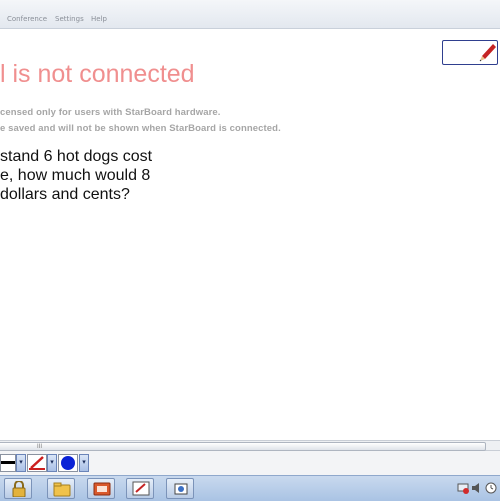 The height and width of the screenshot is (501, 500). Describe the element at coordinates (463, 488) in the screenshot. I see `network-icon` at that location.